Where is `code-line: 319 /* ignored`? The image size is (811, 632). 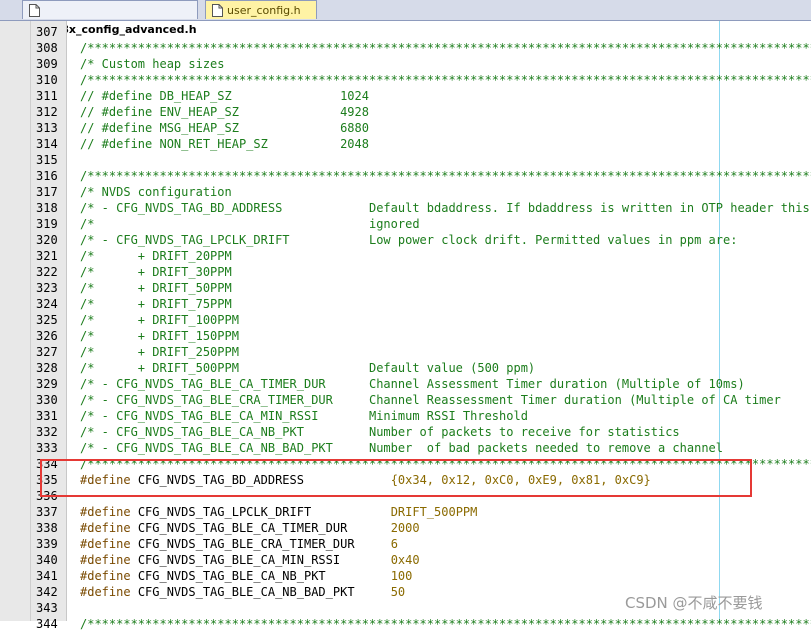
code-line: 319 /* ignored is located at coordinates (405, 224).